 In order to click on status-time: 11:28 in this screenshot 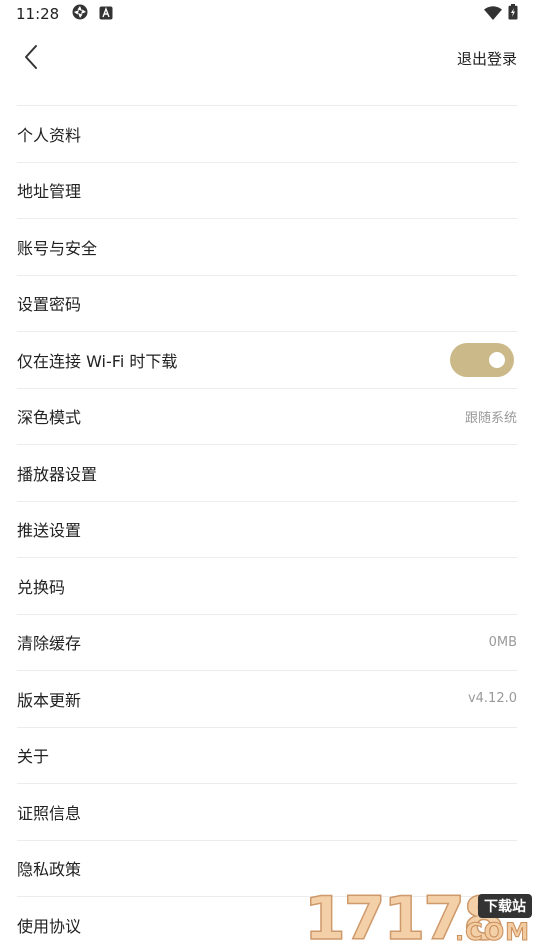, I will do `click(38, 14)`.